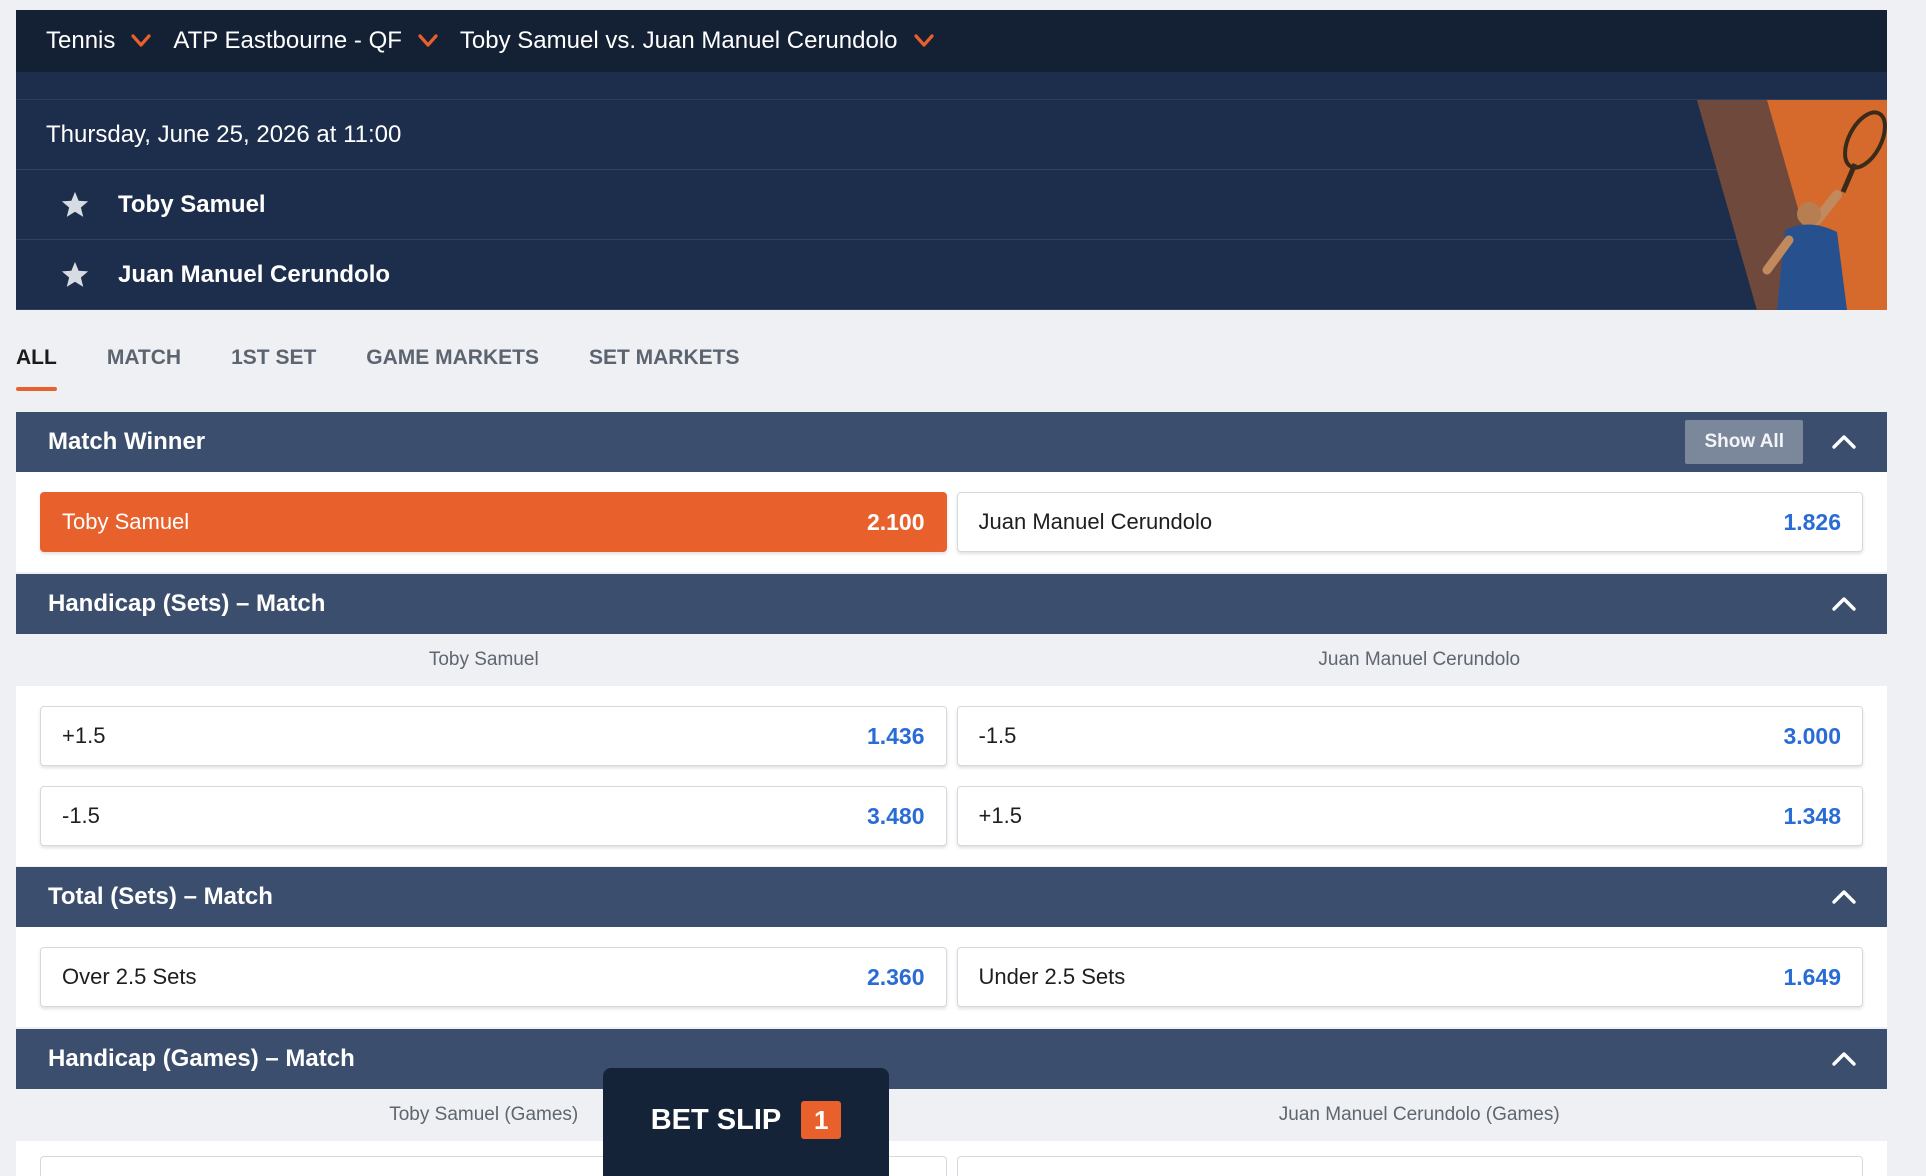 The width and height of the screenshot is (1926, 1176). I want to click on tab-1st-set: 1ST SET, so click(273, 363).